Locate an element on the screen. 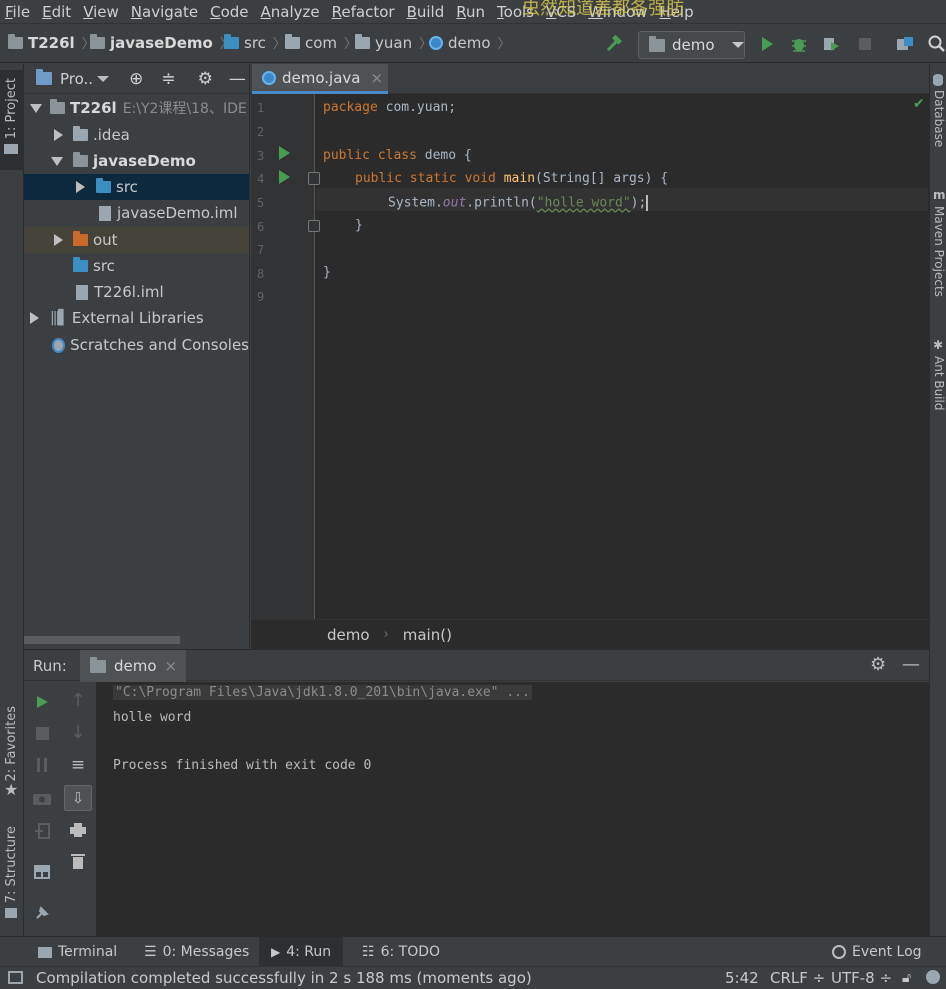 The height and width of the screenshot is (989, 946). nav-src: src 〉 is located at coordinates (255, 42).